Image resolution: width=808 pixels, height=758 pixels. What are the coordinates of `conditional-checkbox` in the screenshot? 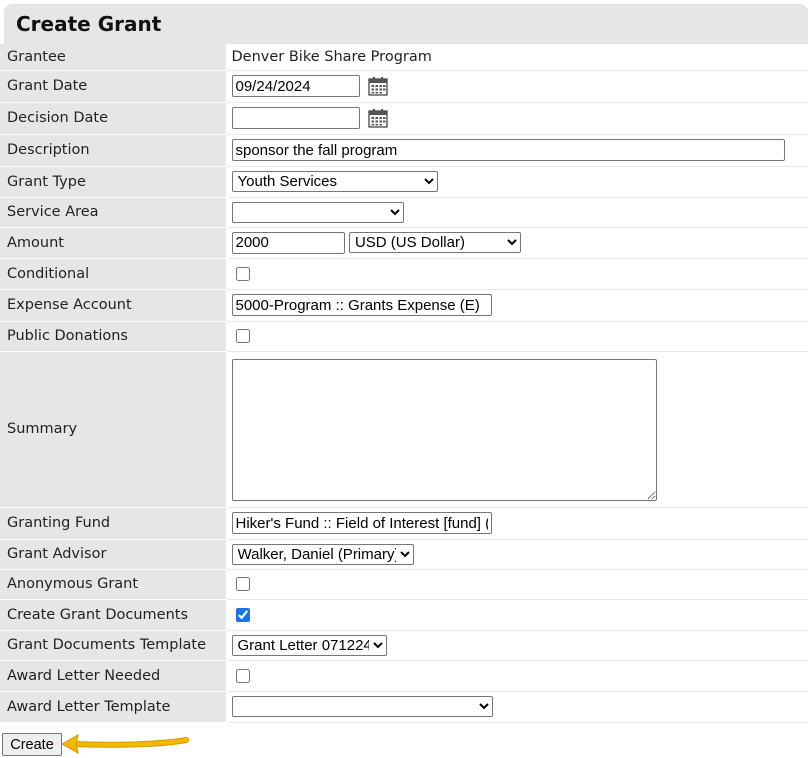 It's located at (242, 273).